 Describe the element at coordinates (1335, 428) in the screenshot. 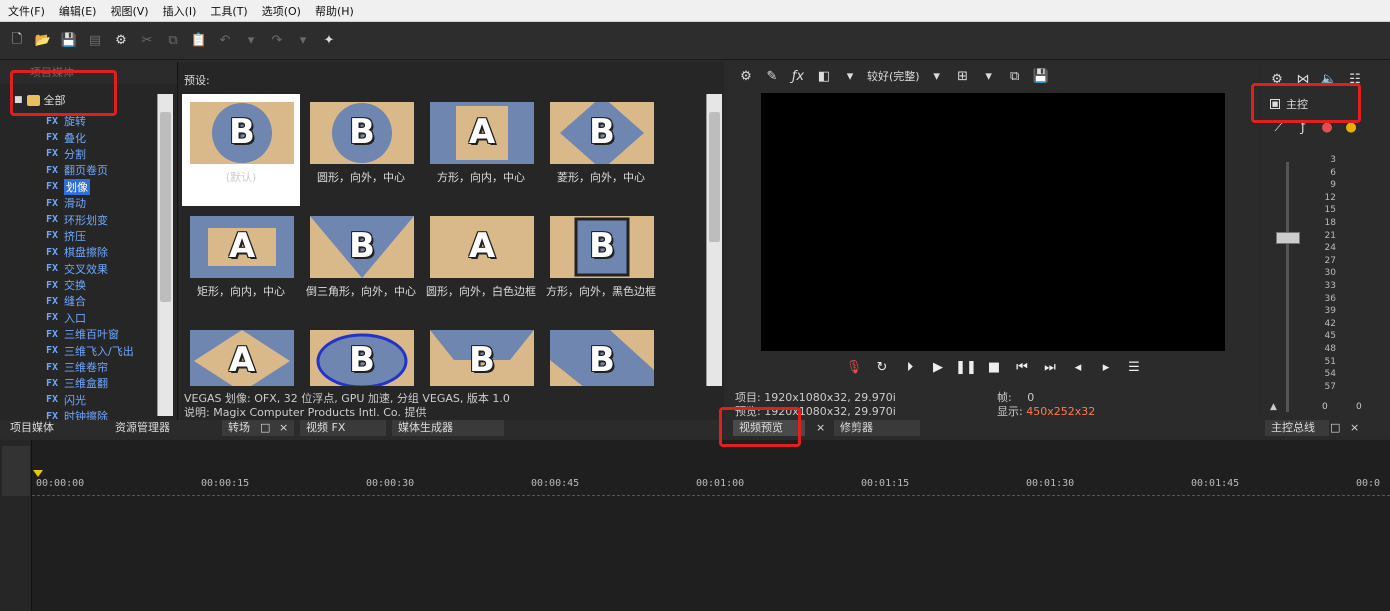

I see `master-float-button: □` at that location.